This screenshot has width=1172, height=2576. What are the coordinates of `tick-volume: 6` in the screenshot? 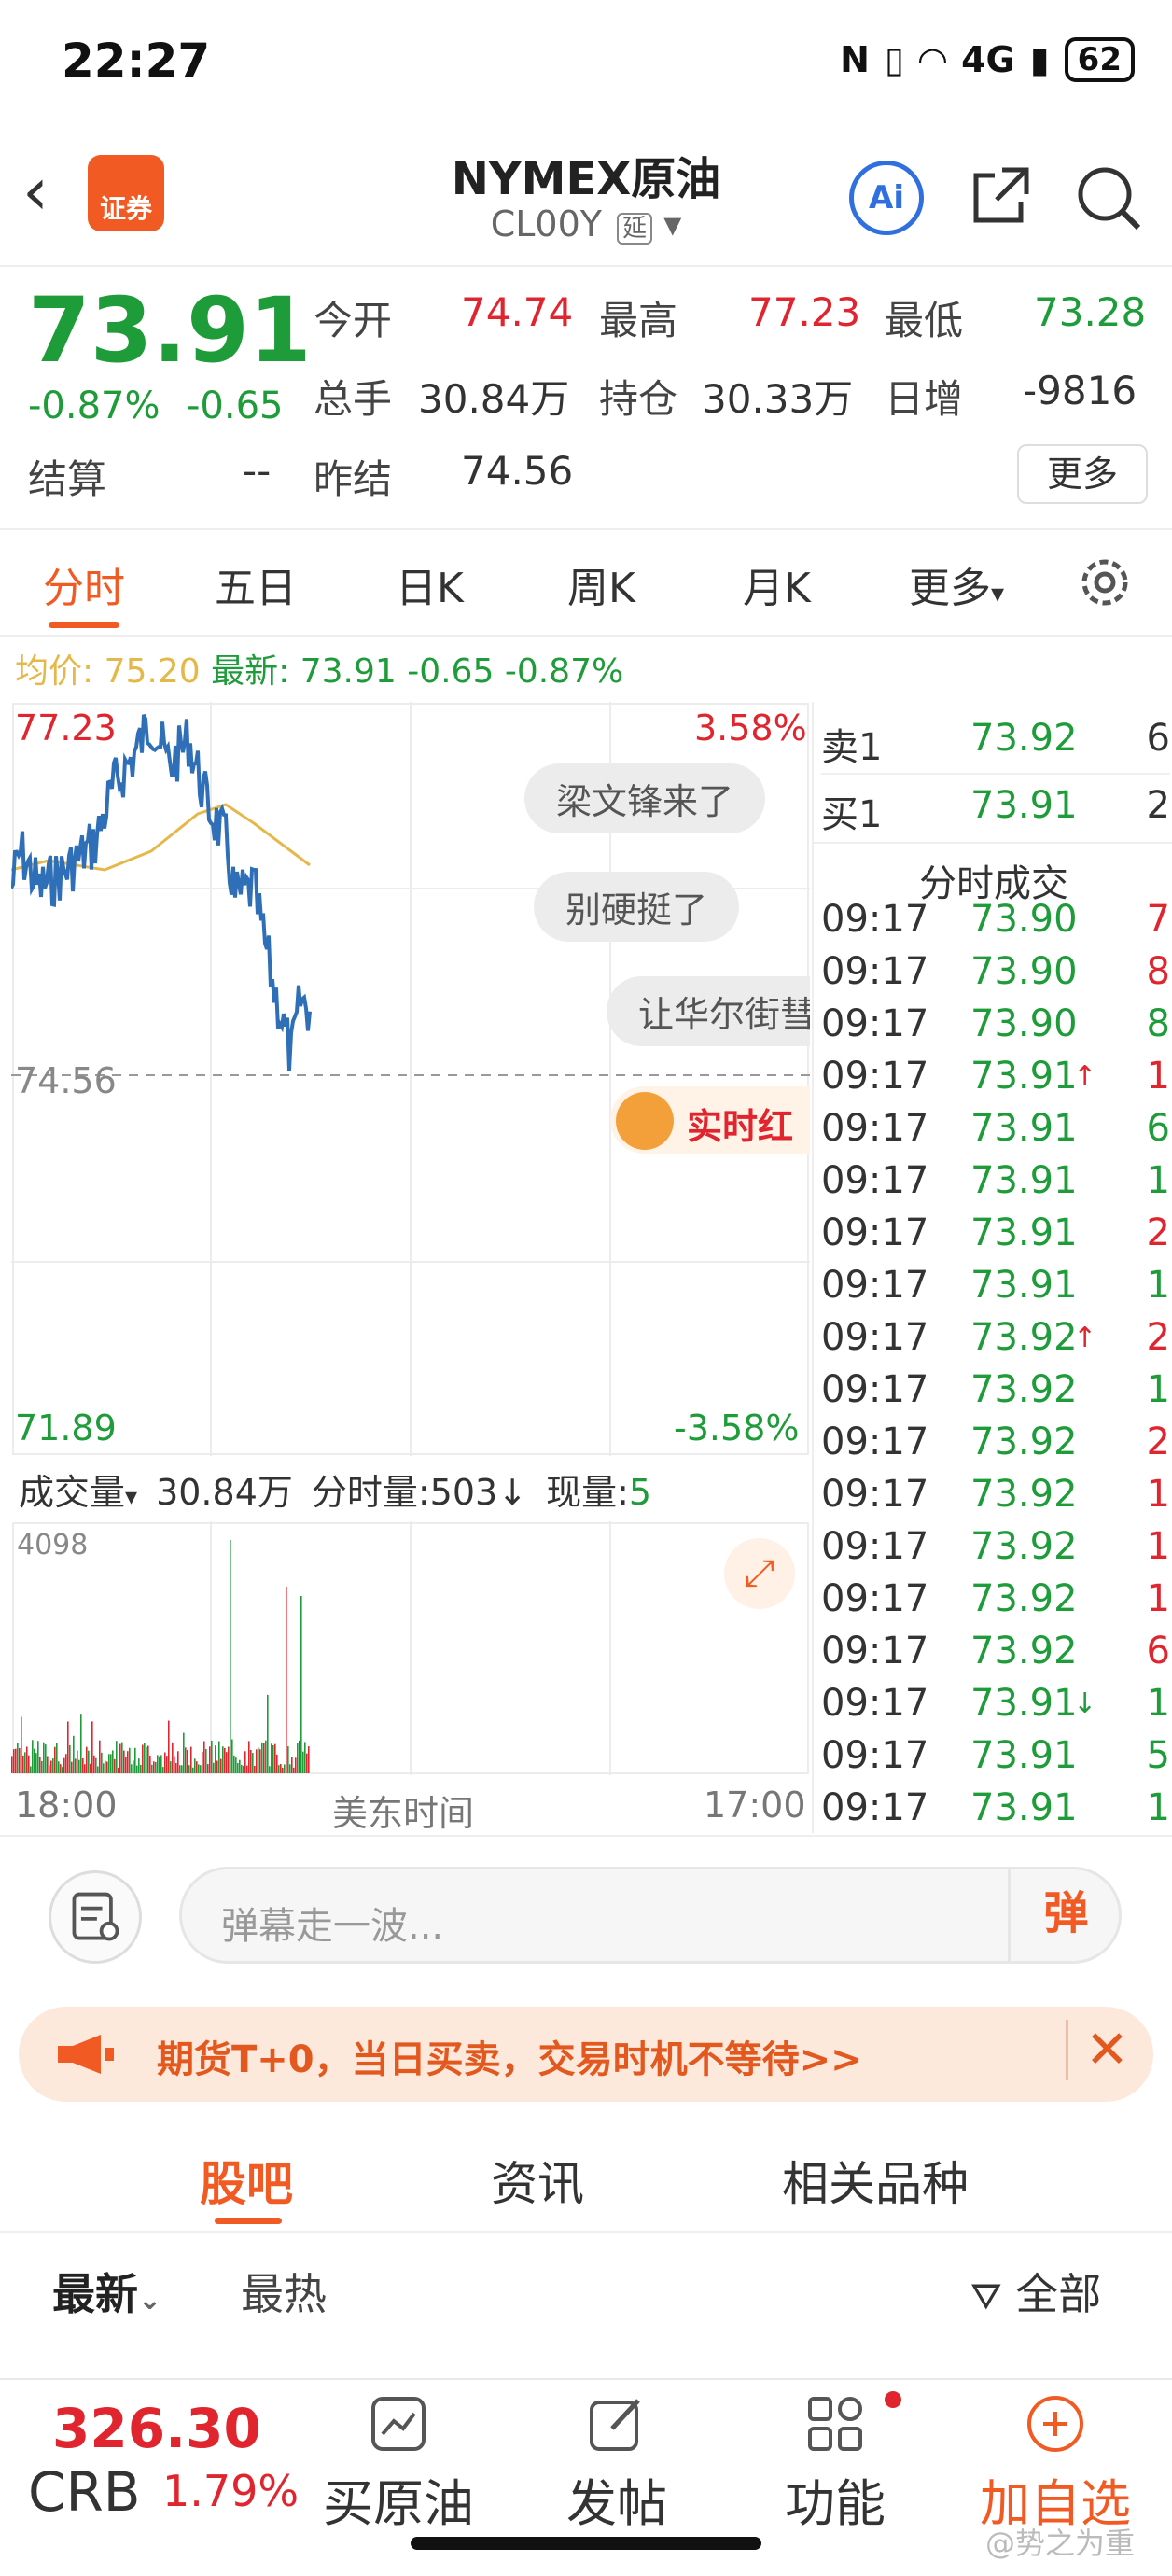 It's located at (1158, 1651).